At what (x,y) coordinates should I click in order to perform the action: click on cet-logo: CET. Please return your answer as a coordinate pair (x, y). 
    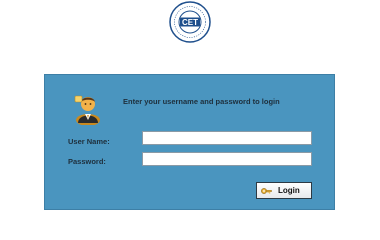
    Looking at the image, I should click on (190, 22).